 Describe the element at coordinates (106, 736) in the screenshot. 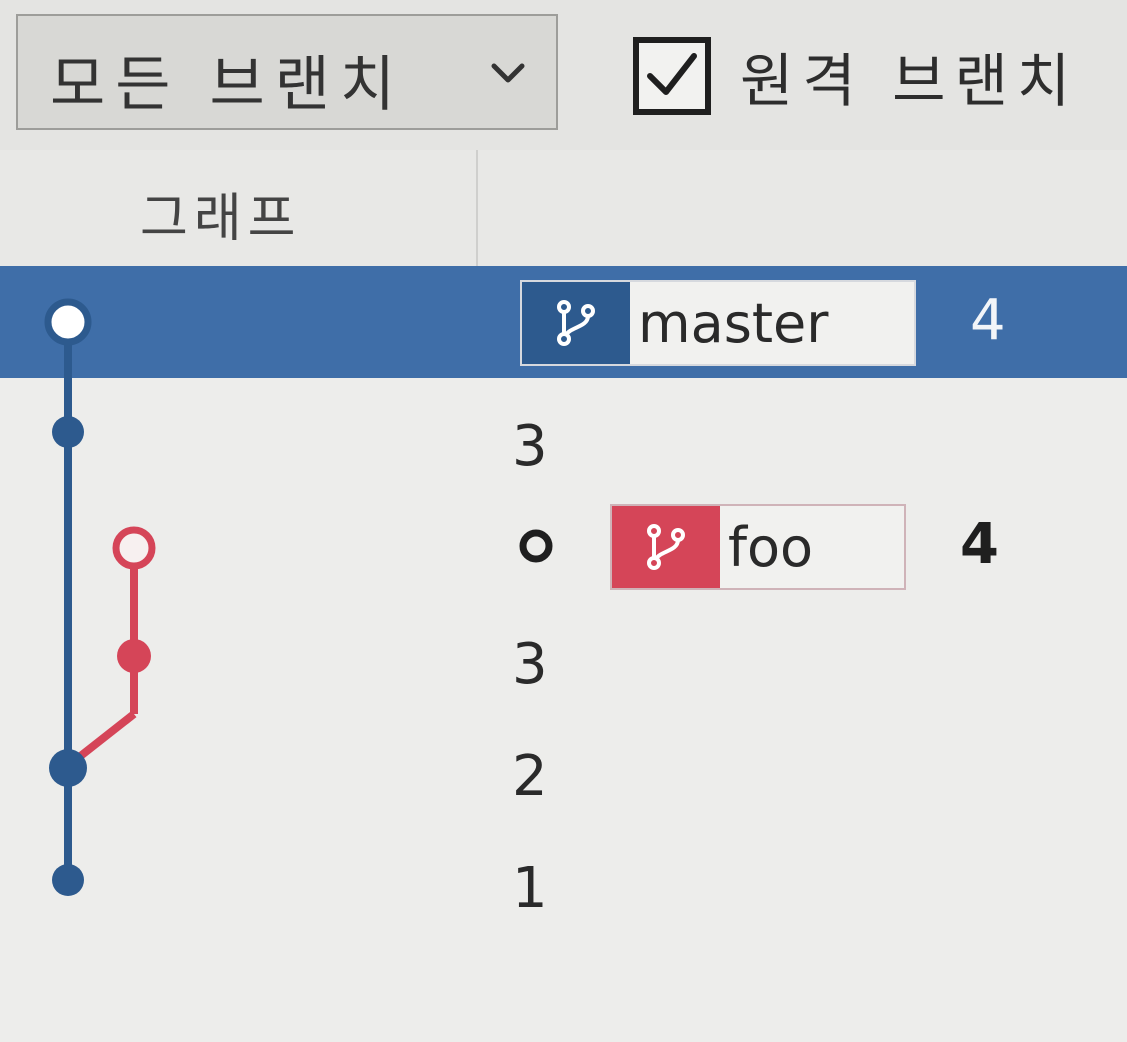

I see `foo-merge-line` at that location.